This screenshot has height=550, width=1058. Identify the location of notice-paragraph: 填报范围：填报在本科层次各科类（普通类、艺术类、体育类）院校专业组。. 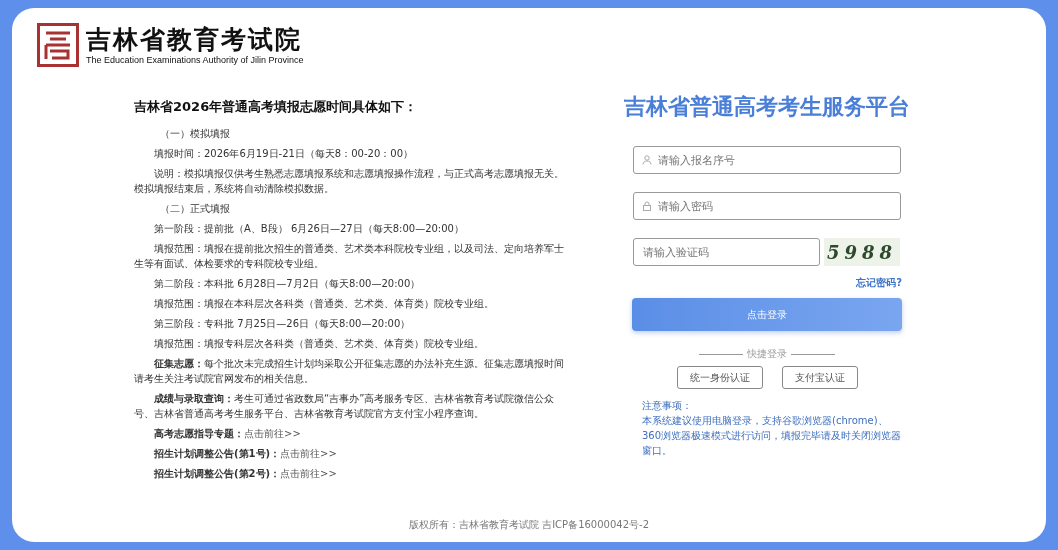
(324, 304).